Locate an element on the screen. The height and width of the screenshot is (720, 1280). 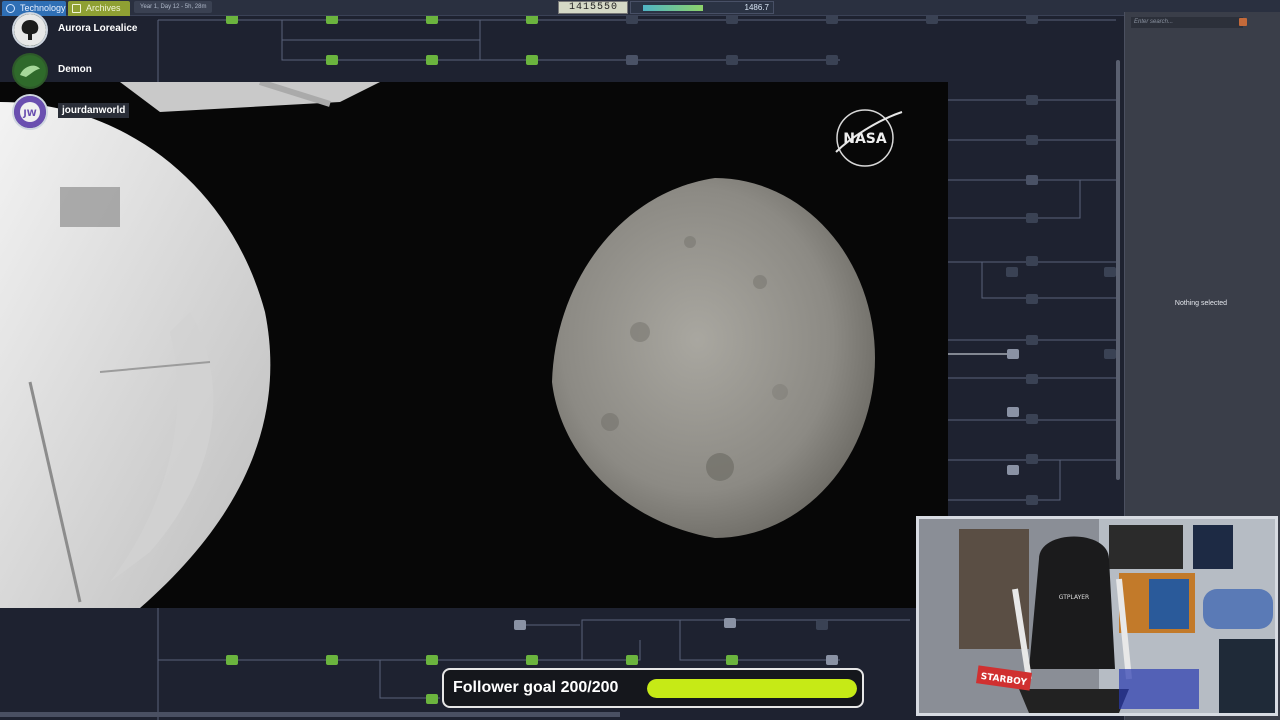
moon is located at coordinates (713, 358).